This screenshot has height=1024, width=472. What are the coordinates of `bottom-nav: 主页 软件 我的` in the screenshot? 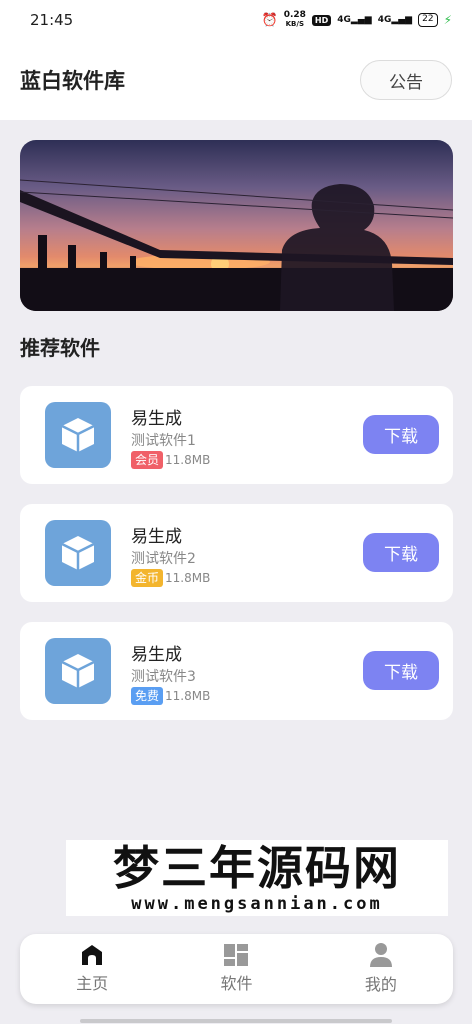 It's located at (236, 969).